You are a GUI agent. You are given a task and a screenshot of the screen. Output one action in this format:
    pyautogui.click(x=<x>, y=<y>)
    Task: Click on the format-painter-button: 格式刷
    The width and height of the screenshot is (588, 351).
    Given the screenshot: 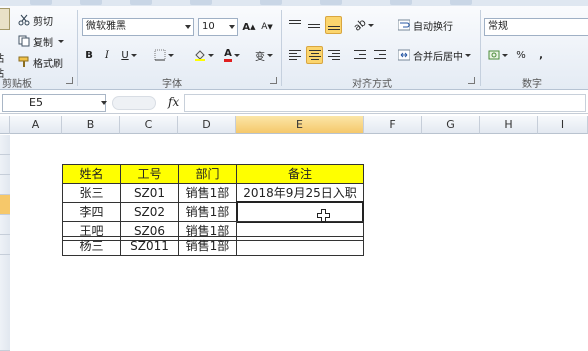 What is the action you would take?
    pyautogui.click(x=40, y=62)
    